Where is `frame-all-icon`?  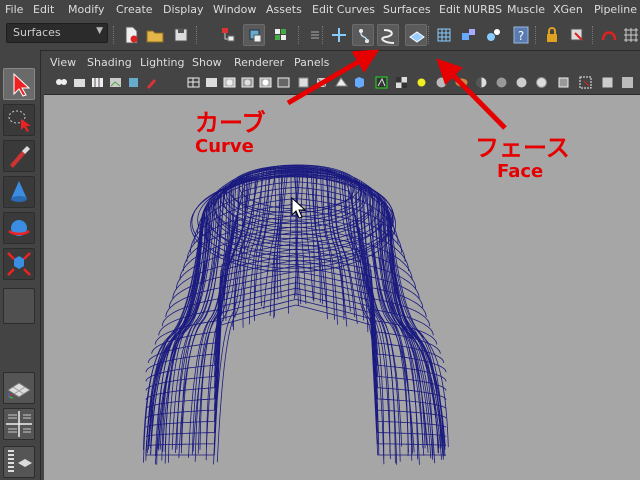 frame-all-icon is located at coordinates (585, 82).